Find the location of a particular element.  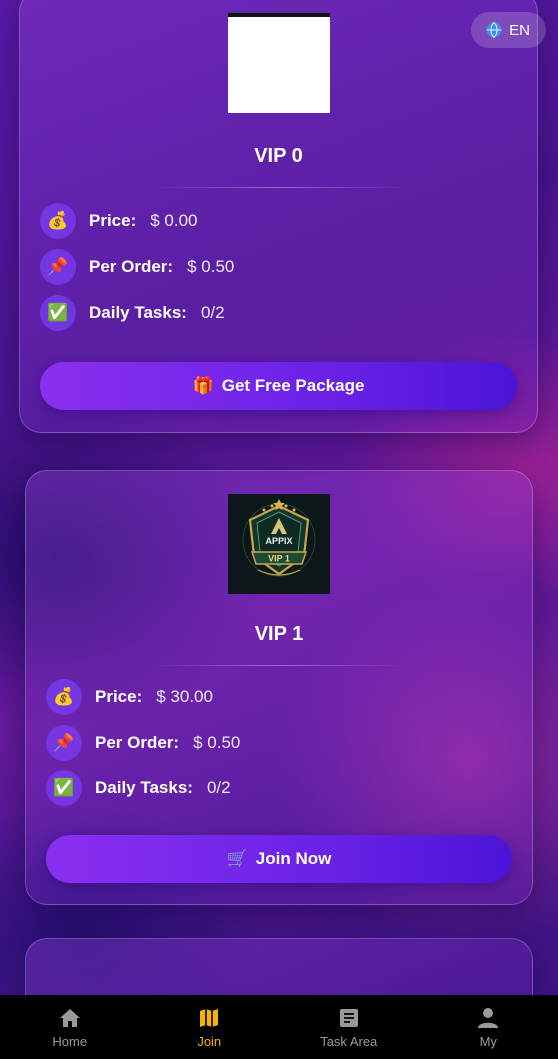

nav-item-join: Join is located at coordinates (210, 1027).